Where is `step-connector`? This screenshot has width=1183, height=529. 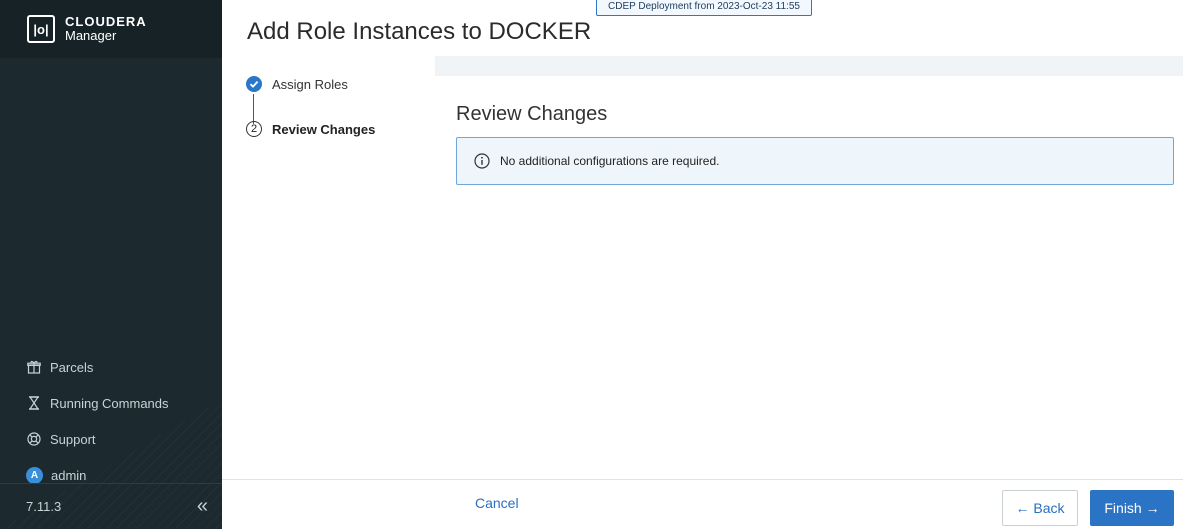
step-connector is located at coordinates (253, 109).